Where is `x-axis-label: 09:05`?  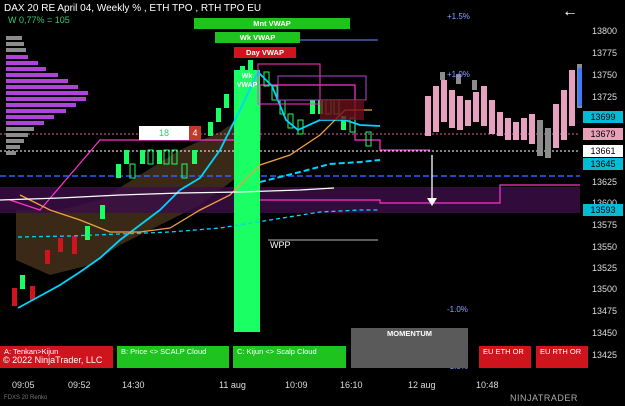
x-axis-label: 09:05 is located at coordinates (23, 385).